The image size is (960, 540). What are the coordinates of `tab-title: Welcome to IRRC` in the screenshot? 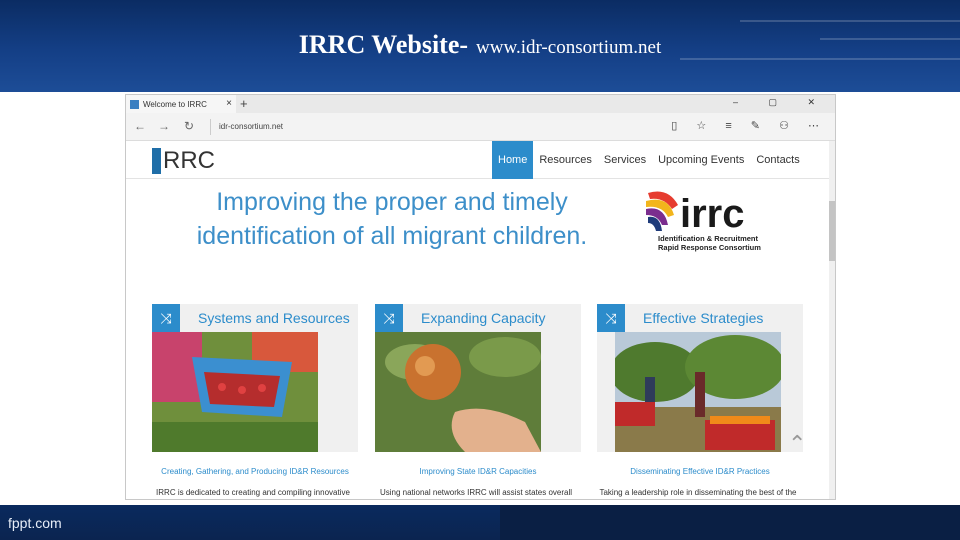 It's located at (175, 104).